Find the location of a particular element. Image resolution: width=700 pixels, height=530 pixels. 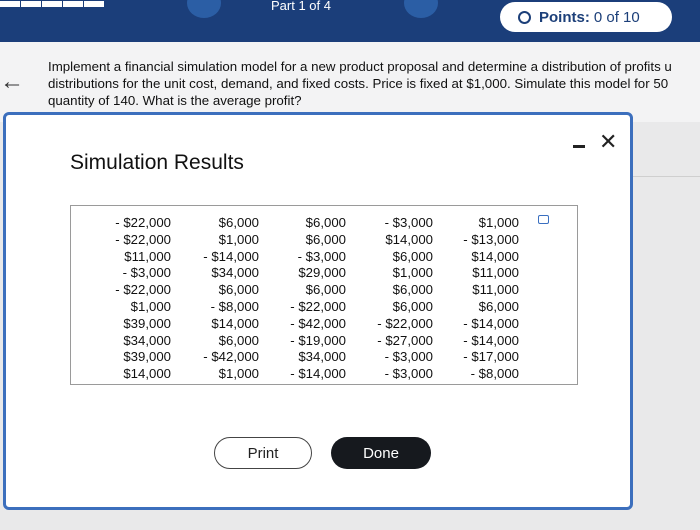

points-badge: Points: 0 of 10 is located at coordinates (586, 17).